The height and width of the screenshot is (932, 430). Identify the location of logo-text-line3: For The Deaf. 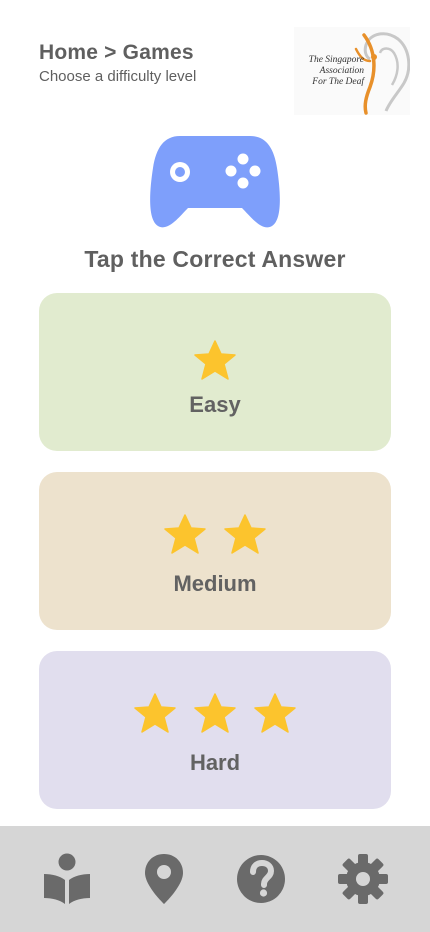
(338, 82).